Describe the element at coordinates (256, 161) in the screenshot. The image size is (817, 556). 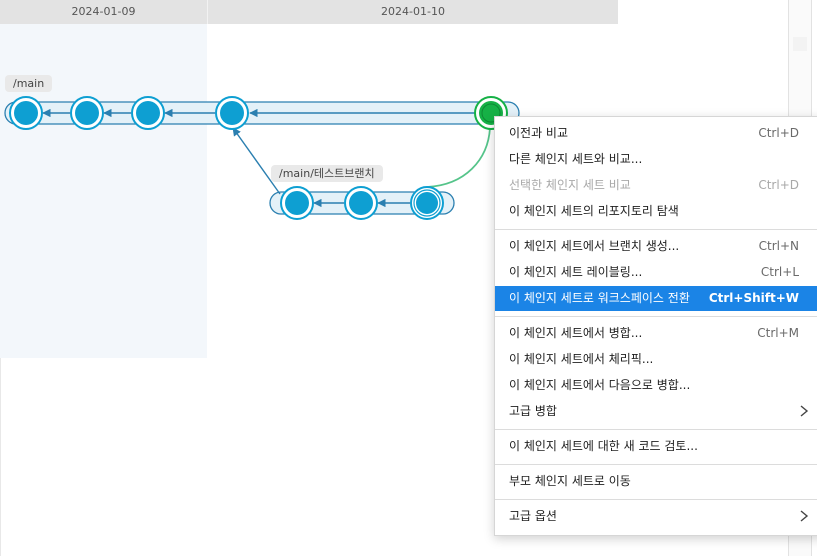
I see `branch-origin-link` at that location.